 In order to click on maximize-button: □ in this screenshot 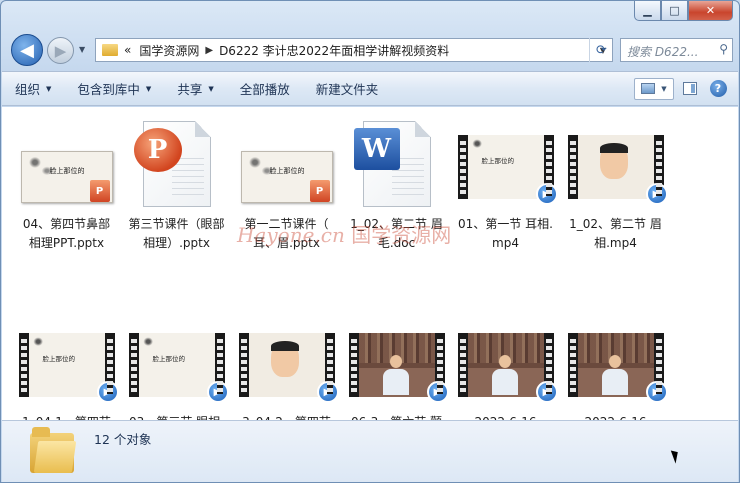, I will do `click(674, 11)`.